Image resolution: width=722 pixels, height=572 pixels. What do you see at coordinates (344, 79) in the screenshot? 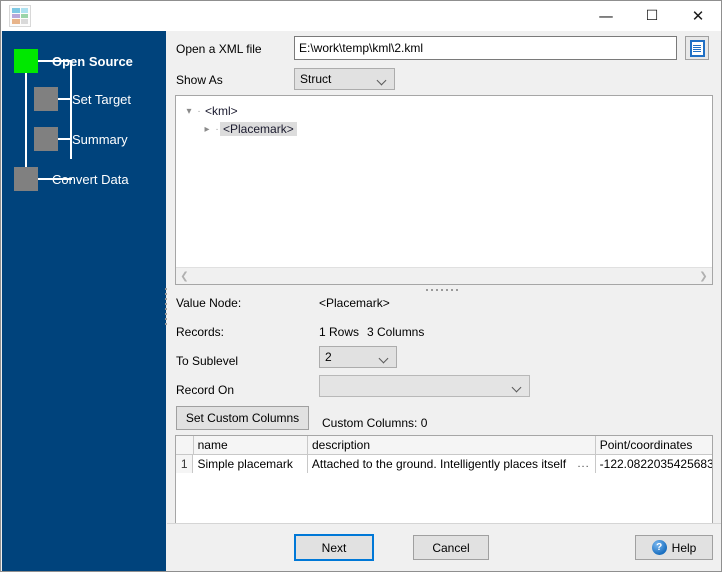
I see `show-as-dropdown: Struct` at bounding box center [344, 79].